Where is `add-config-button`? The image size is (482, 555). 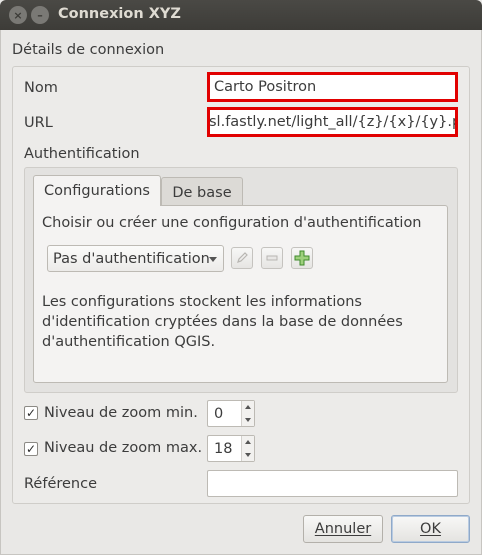 add-config-button is located at coordinates (302, 258).